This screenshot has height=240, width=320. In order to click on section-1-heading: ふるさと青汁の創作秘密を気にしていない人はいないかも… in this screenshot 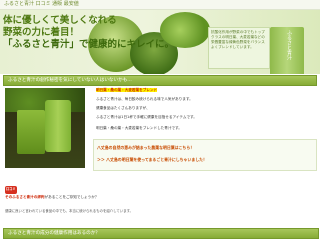, I will do `click(160, 80)`.